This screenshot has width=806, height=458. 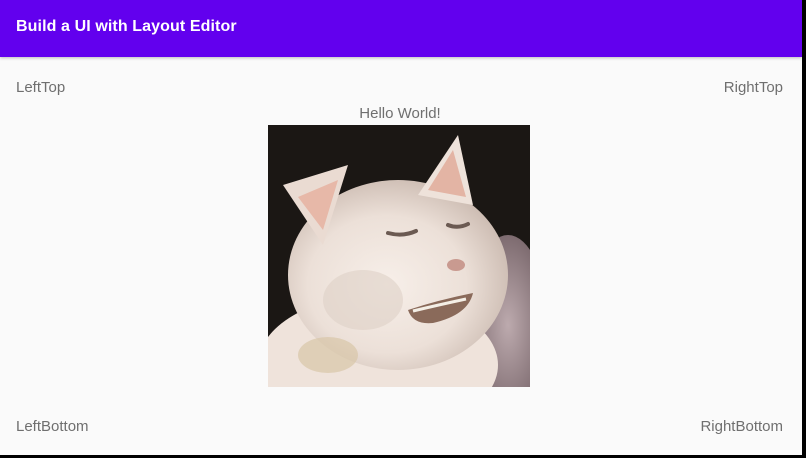 I want to click on app-bar-title: Build a UI with Layout Editor, so click(x=126, y=26).